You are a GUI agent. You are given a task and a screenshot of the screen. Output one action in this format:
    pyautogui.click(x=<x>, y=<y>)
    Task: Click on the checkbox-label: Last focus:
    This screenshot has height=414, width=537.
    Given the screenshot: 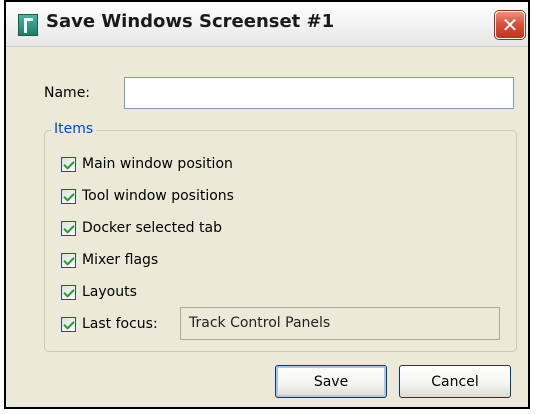 What is the action you would take?
    pyautogui.click(x=120, y=324)
    